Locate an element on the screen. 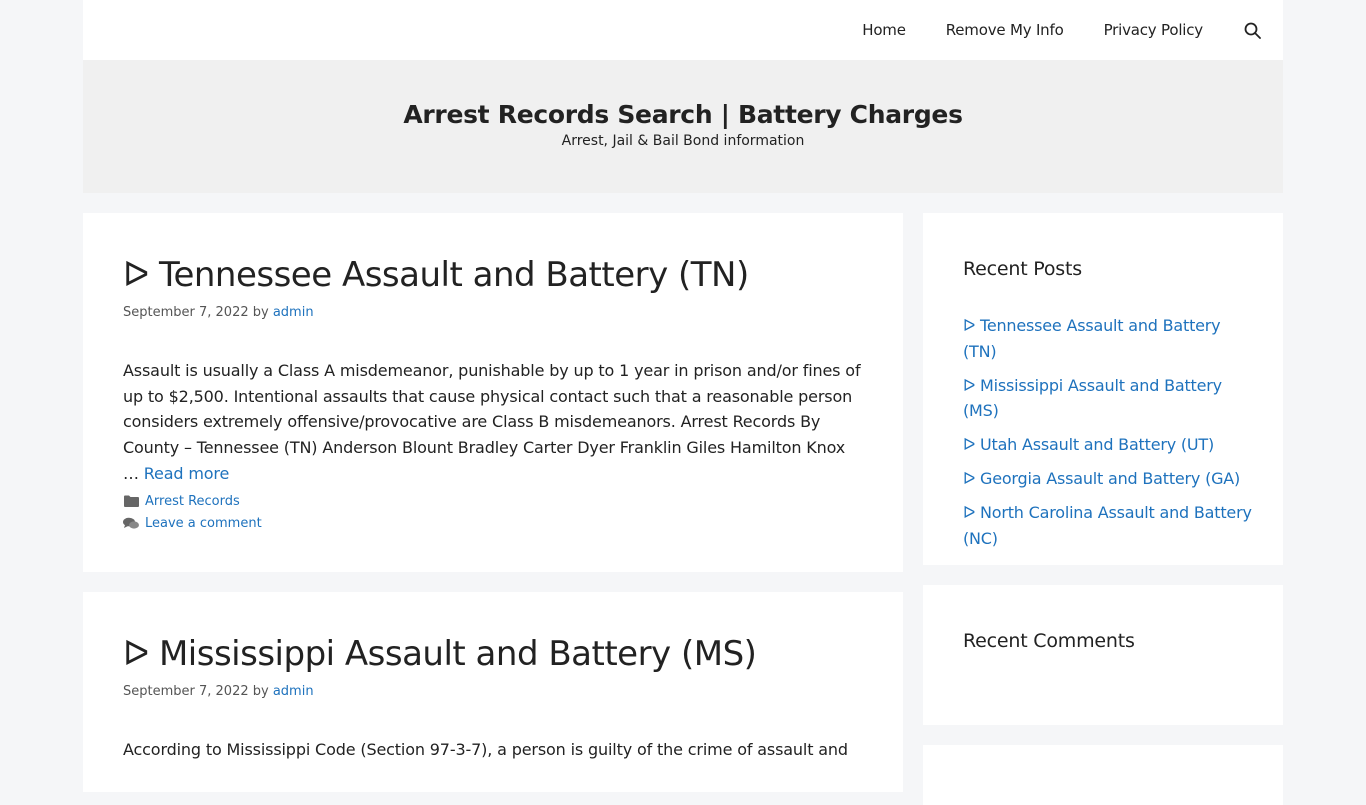  list-item: ᐅ Mississippi Assault and Battery (MS) is located at coordinates (1108, 398).